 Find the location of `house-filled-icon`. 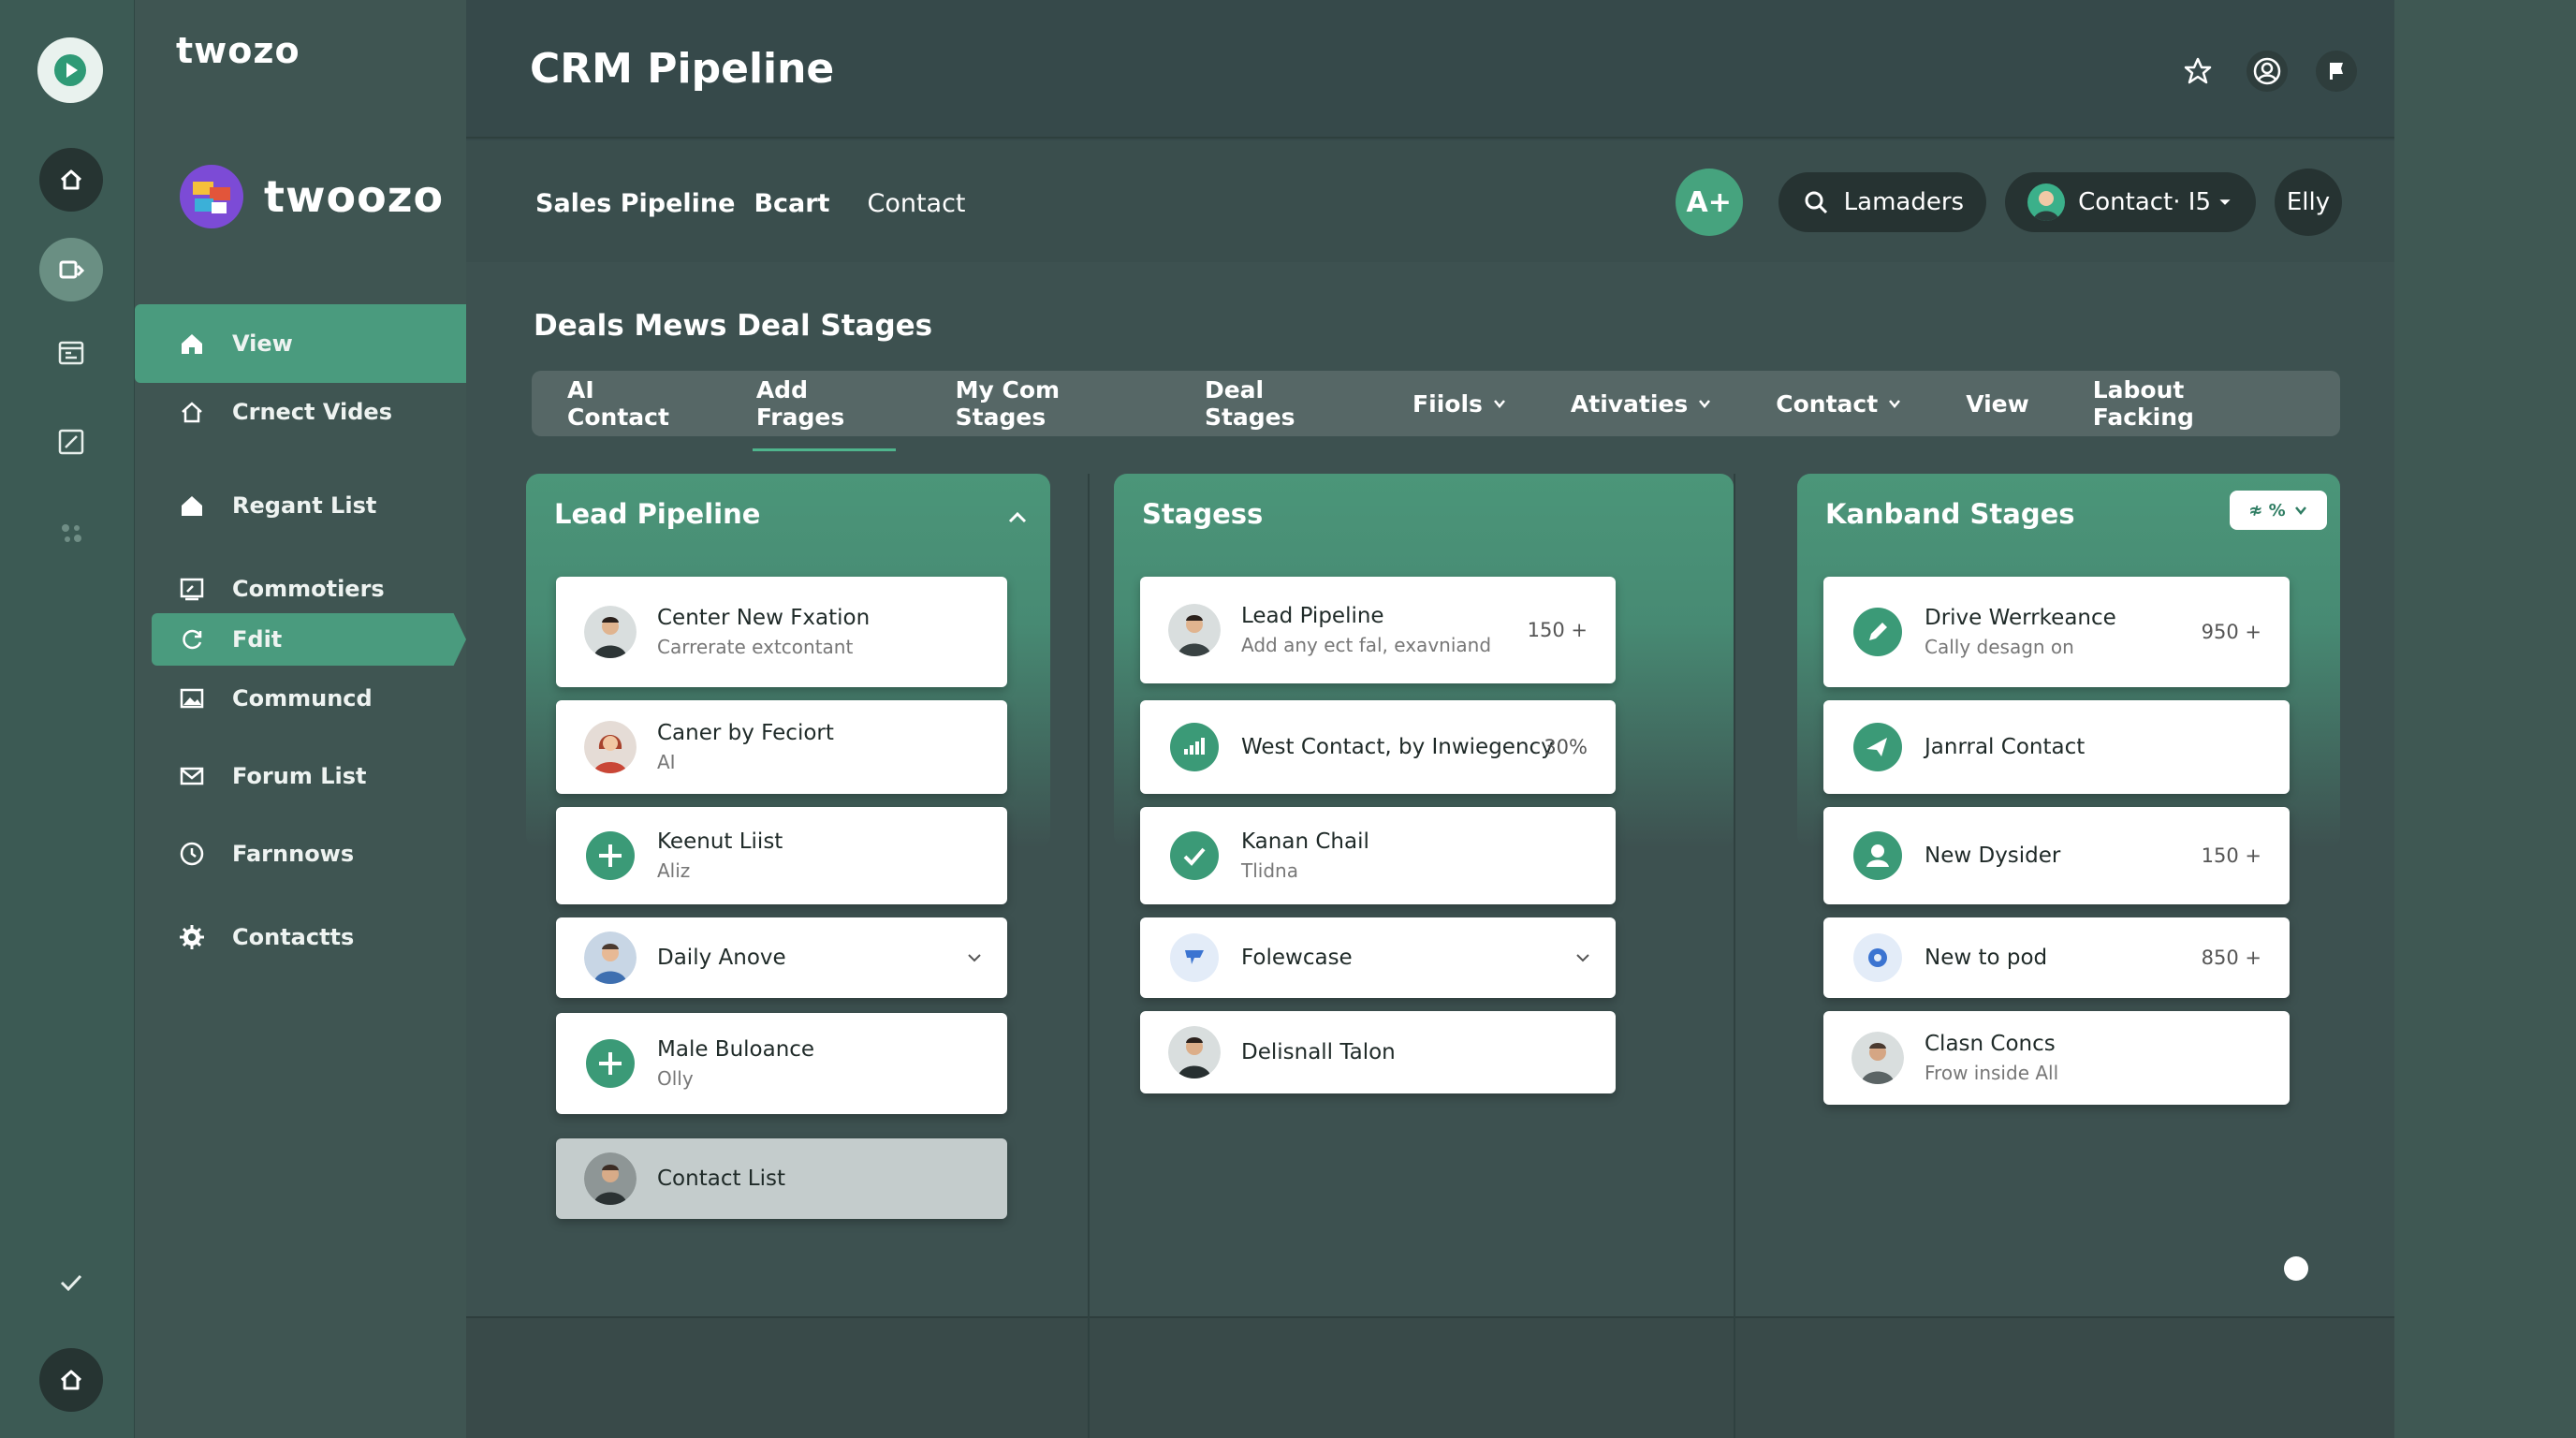

house-filled-icon is located at coordinates (192, 506).